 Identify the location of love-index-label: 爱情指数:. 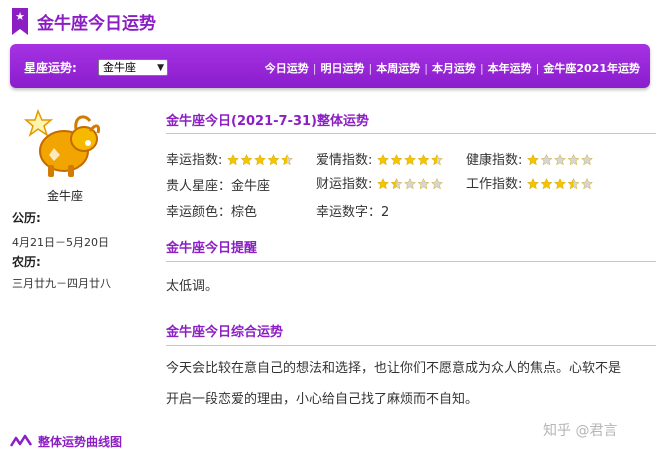
(344, 160).